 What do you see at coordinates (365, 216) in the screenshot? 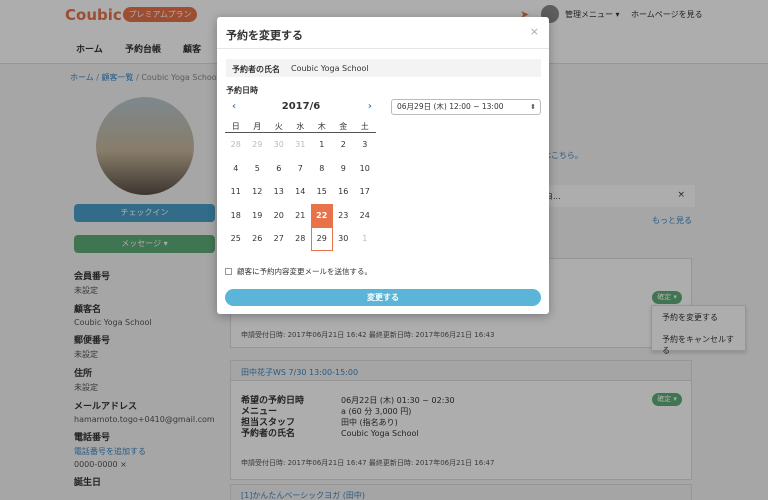
I see `calendar-day: 24` at bounding box center [365, 216].